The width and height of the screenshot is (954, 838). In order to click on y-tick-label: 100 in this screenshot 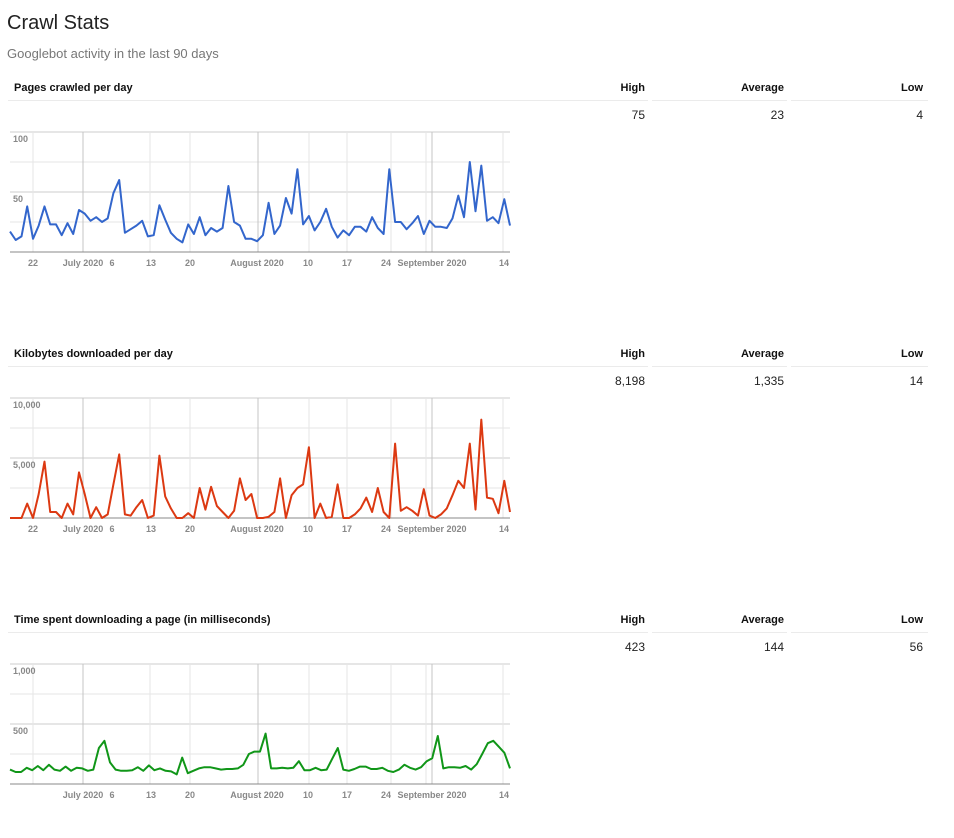, I will do `click(20, 139)`.